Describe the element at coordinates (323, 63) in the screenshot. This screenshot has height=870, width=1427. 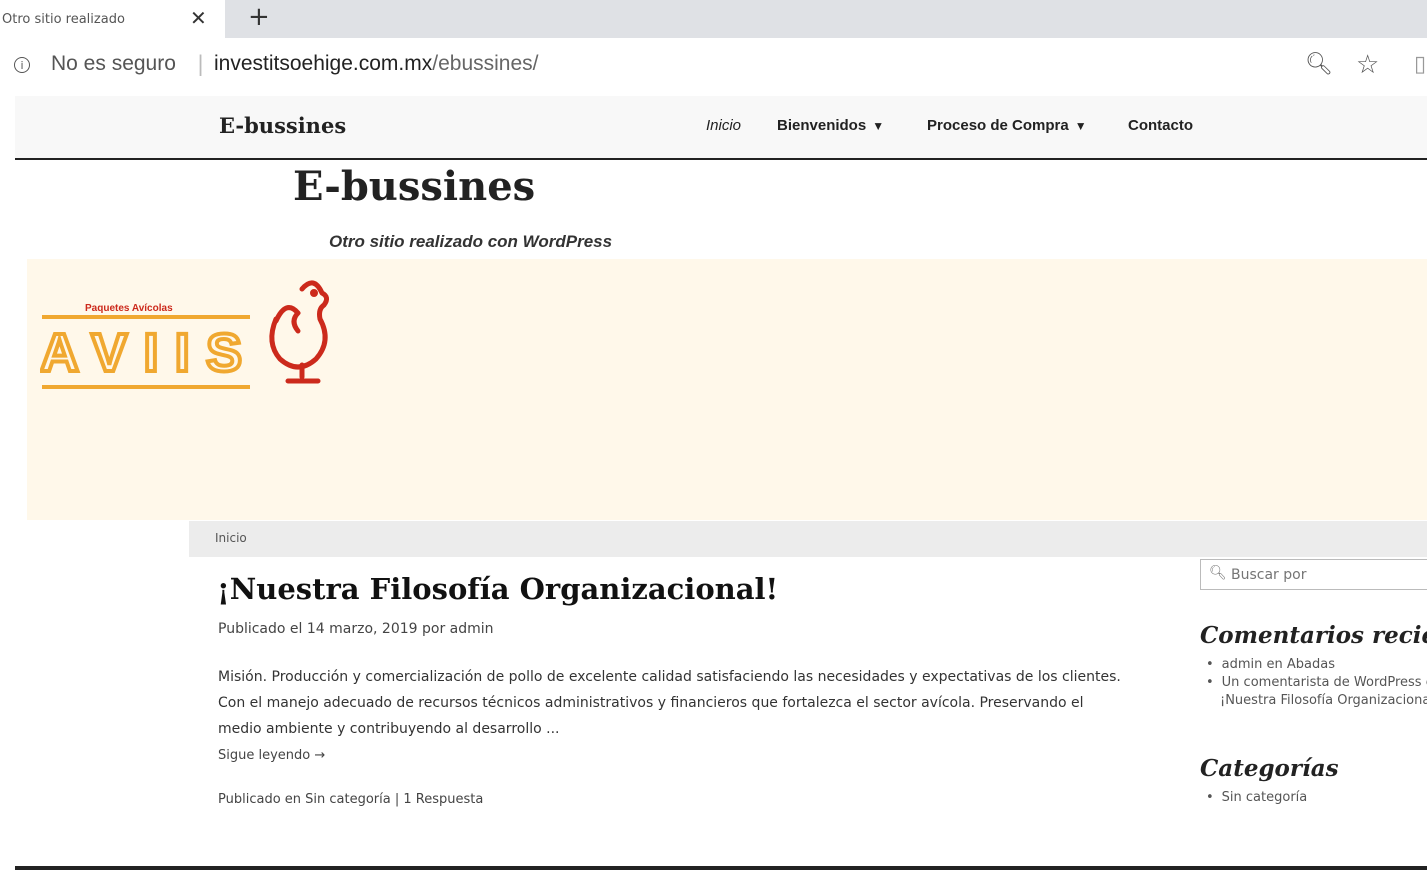
I see `url-host: investitsoehige.com.mx` at that location.